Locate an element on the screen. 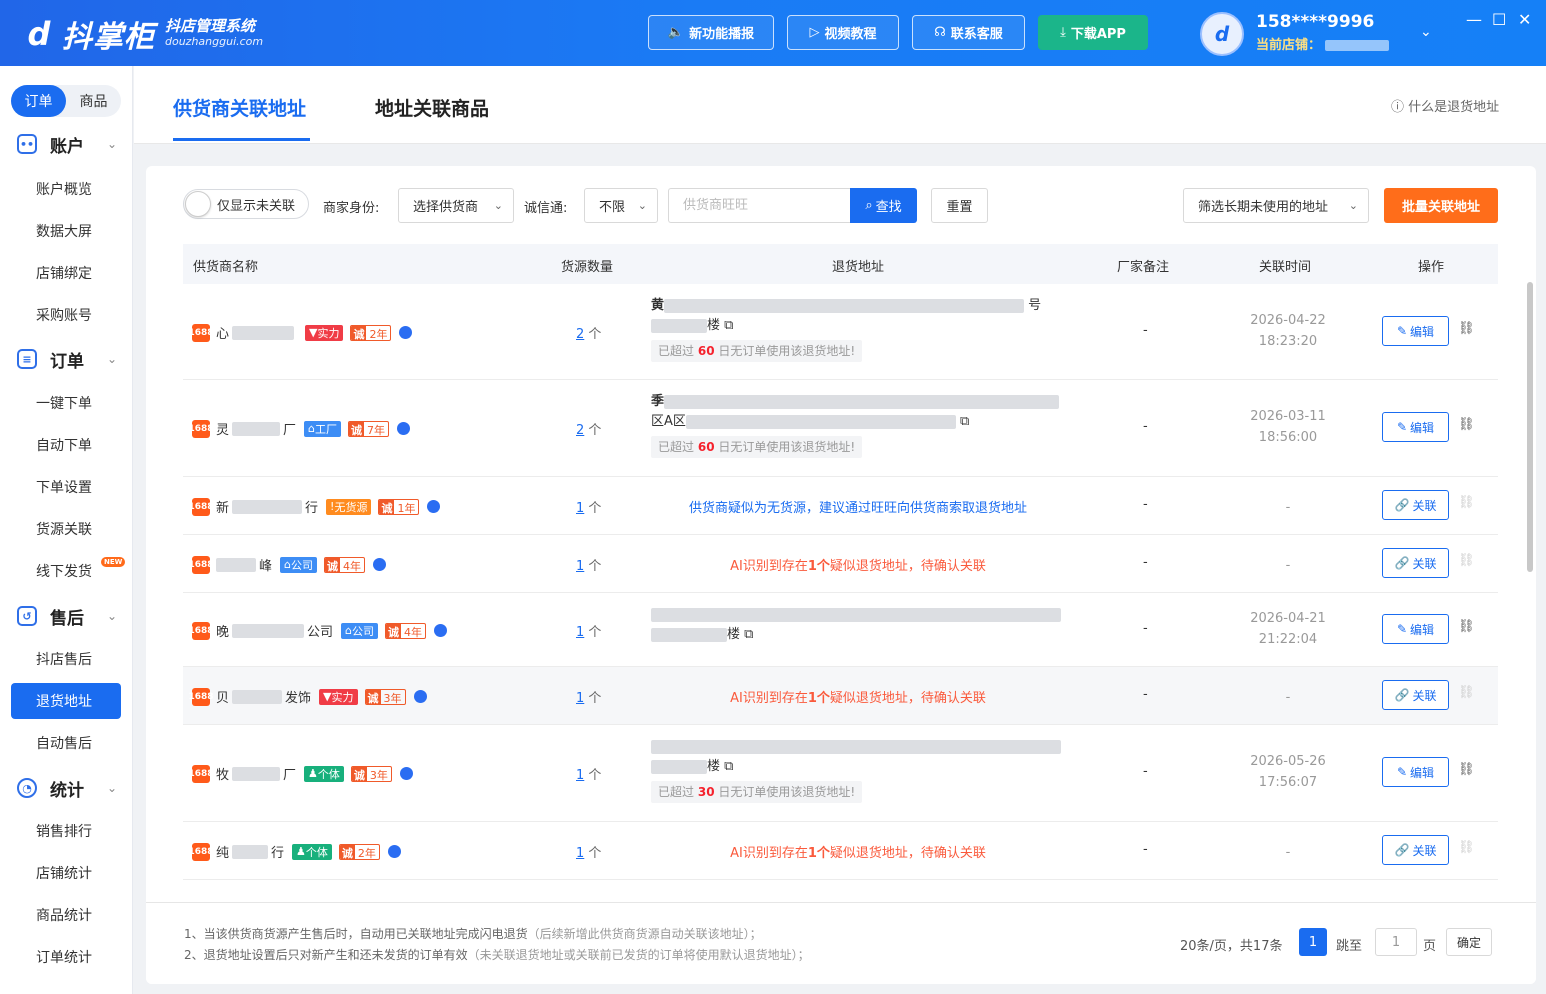  new-features-button: 🔈 新功能播报 is located at coordinates (711, 32).